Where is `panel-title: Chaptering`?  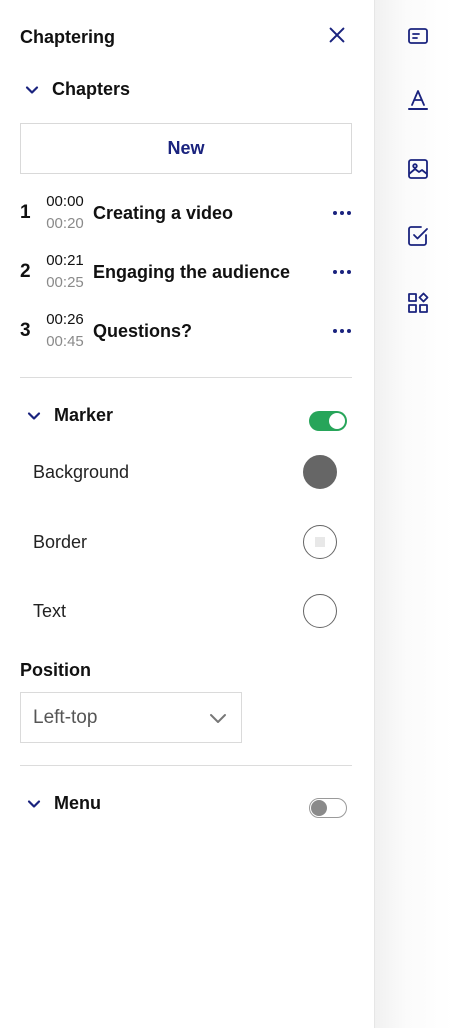 panel-title: Chaptering is located at coordinates (68, 37).